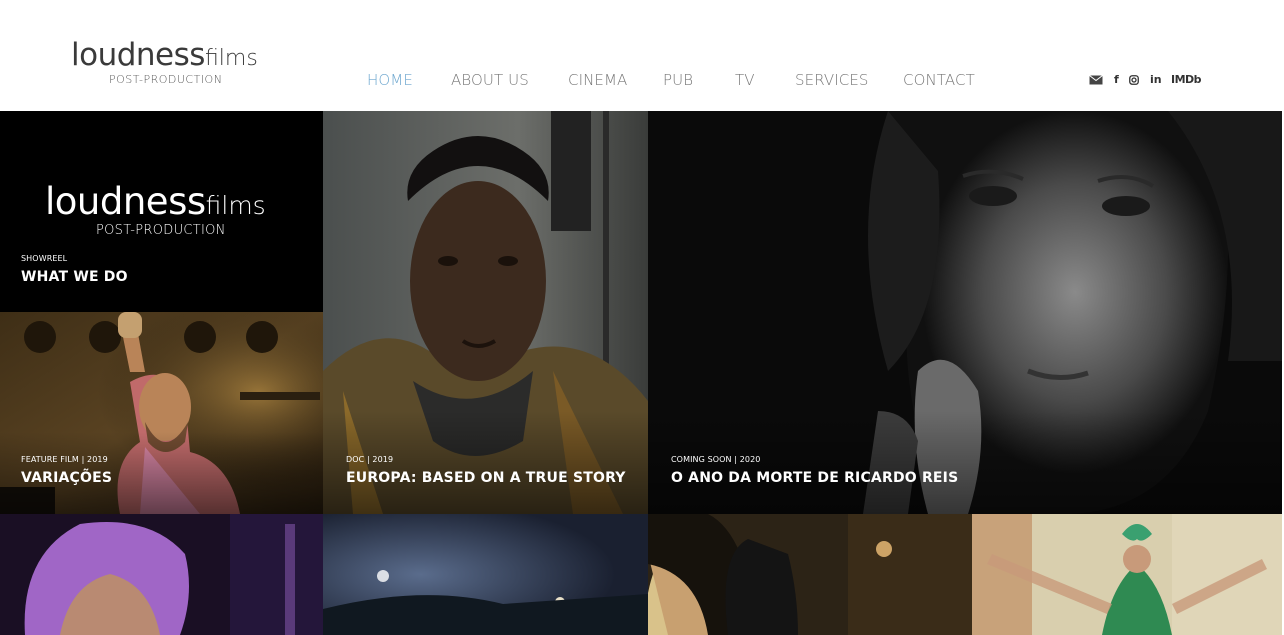  I want to click on bottom-1-image, so click(161, 574).